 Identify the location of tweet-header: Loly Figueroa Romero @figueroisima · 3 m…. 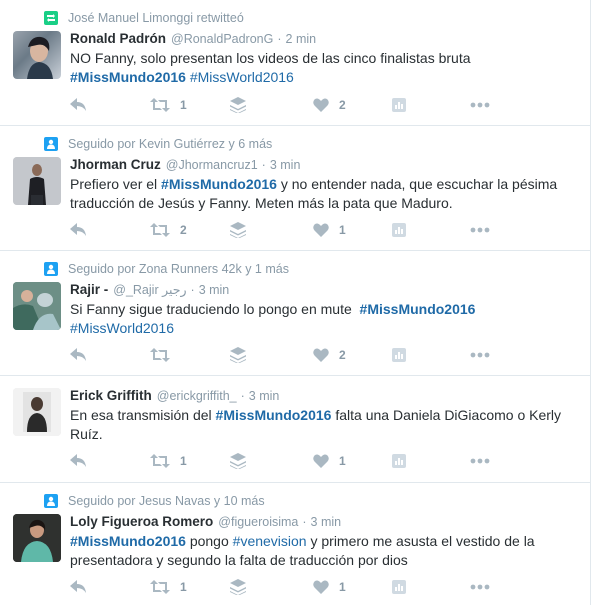
(321, 522).